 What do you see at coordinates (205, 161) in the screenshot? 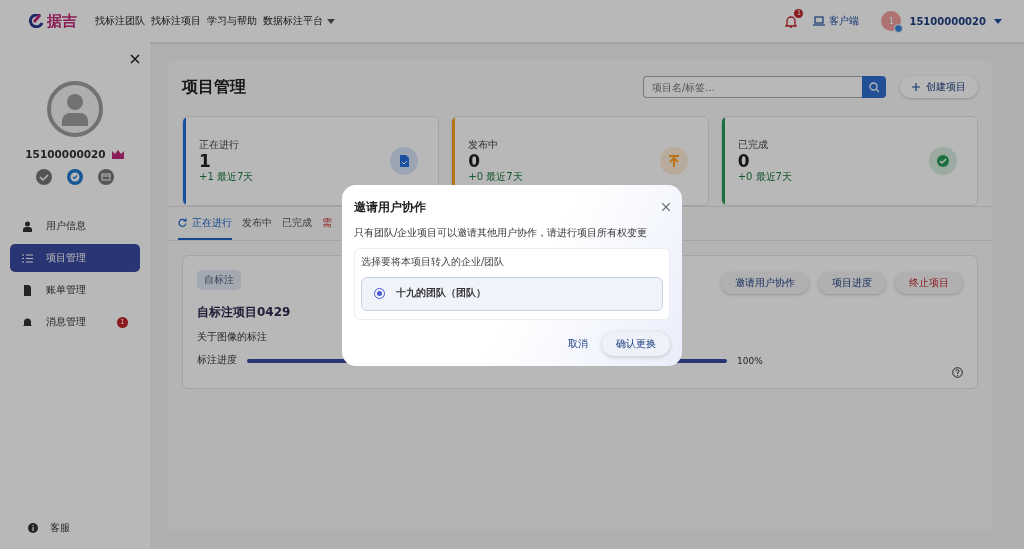
I see `stat-value: 1` at bounding box center [205, 161].